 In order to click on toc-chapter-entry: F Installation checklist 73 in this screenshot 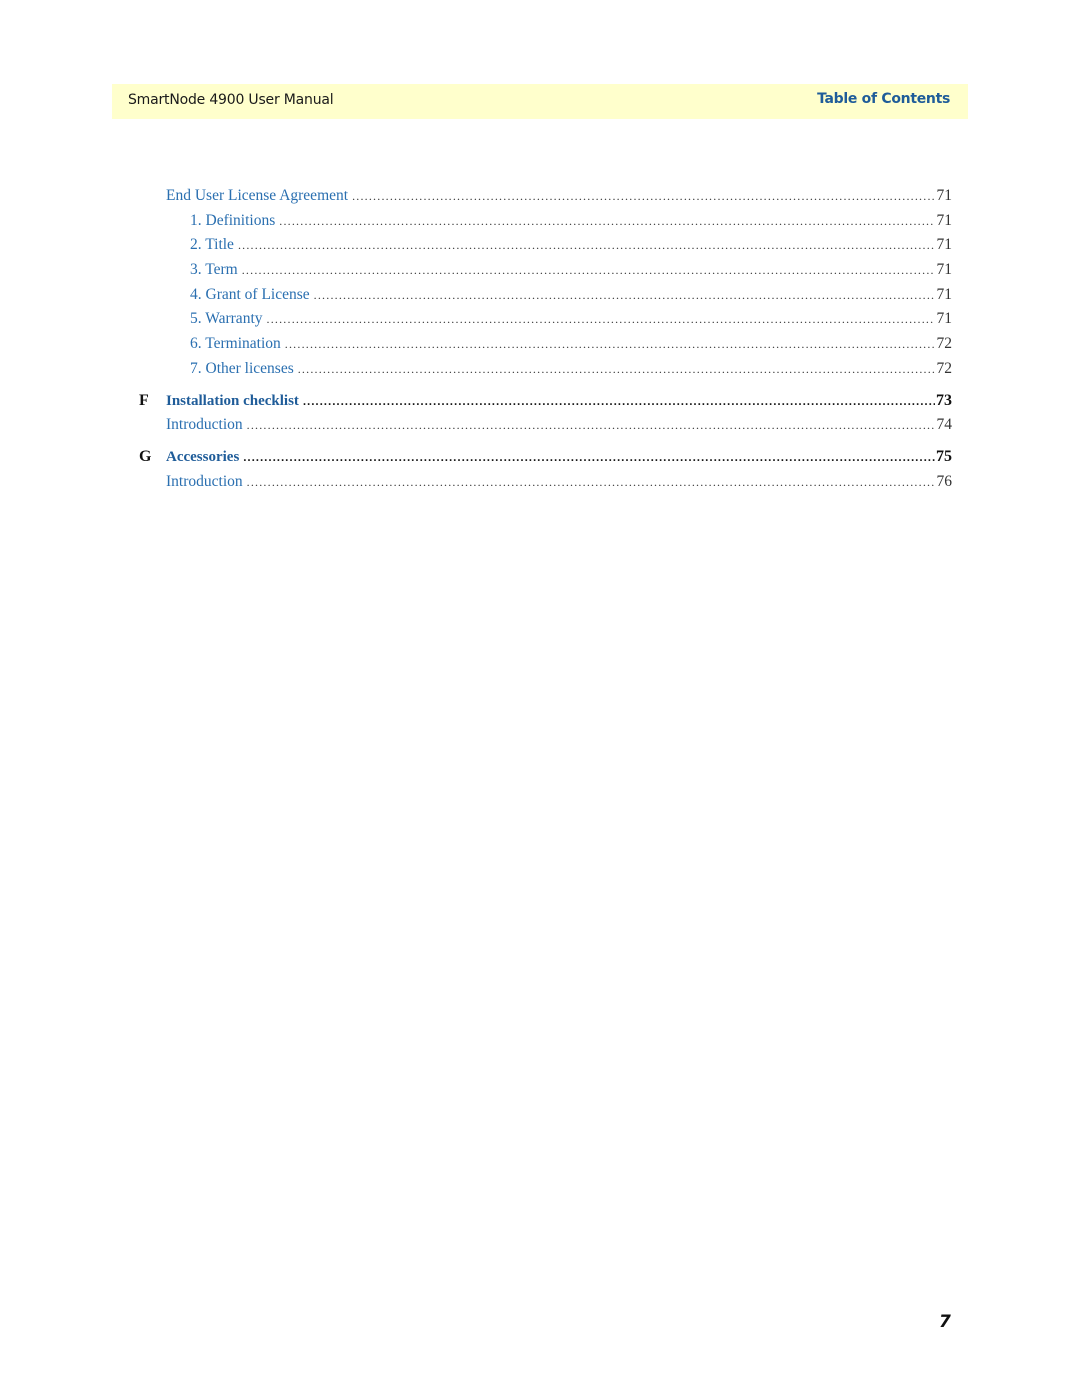, I will do `click(540, 403)`.